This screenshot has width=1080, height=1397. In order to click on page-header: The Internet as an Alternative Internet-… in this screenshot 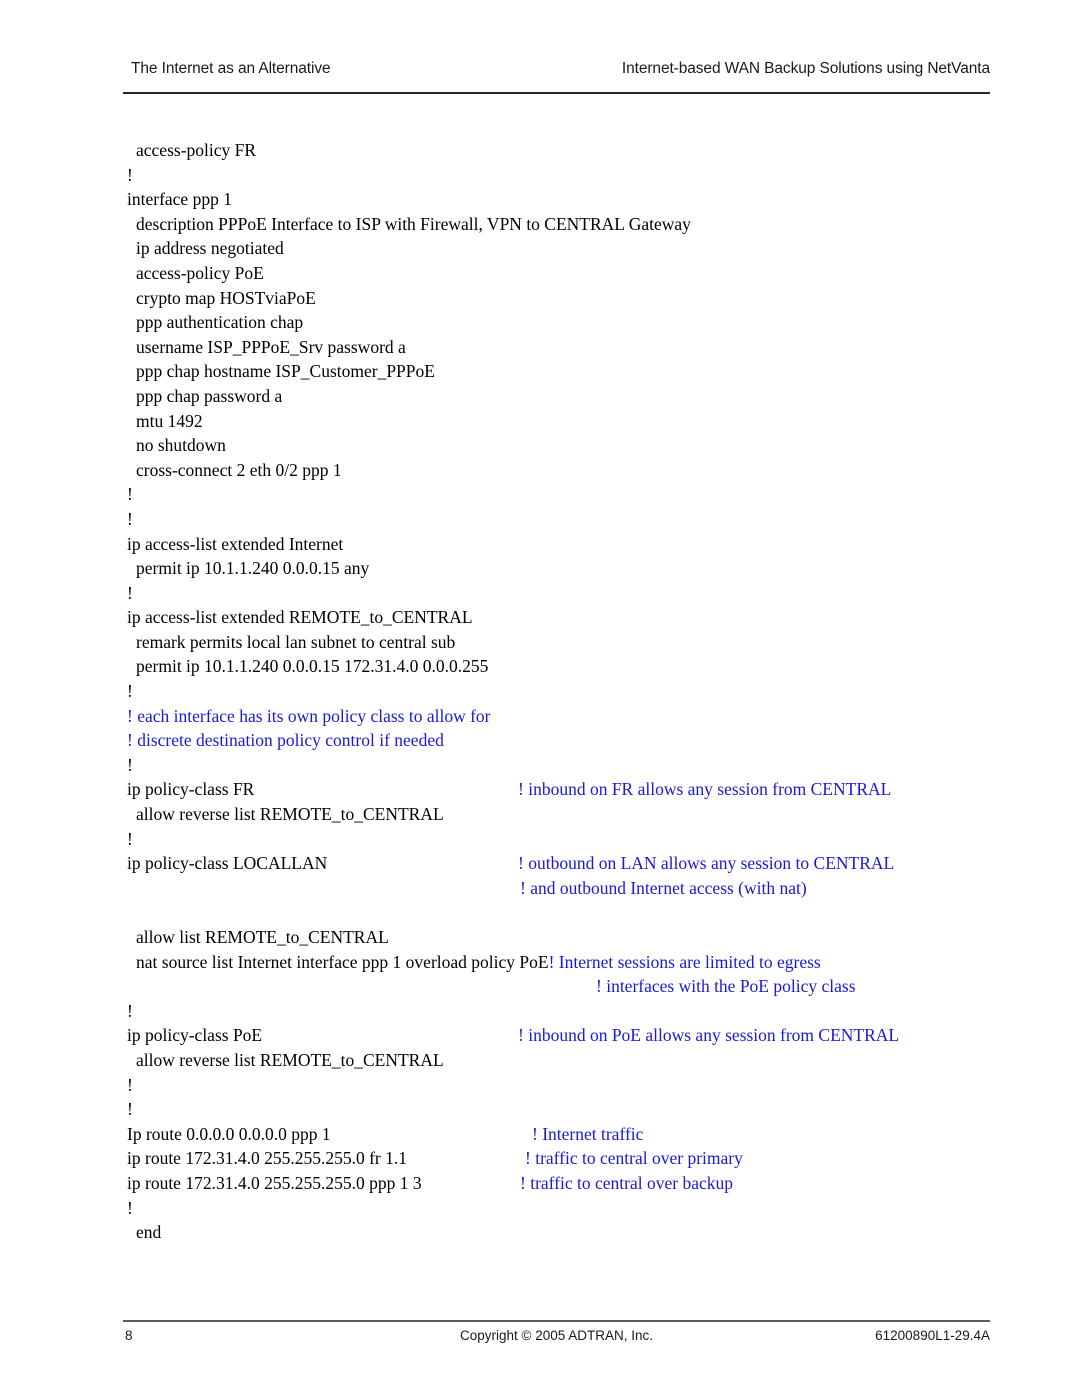, I will do `click(556, 76)`.